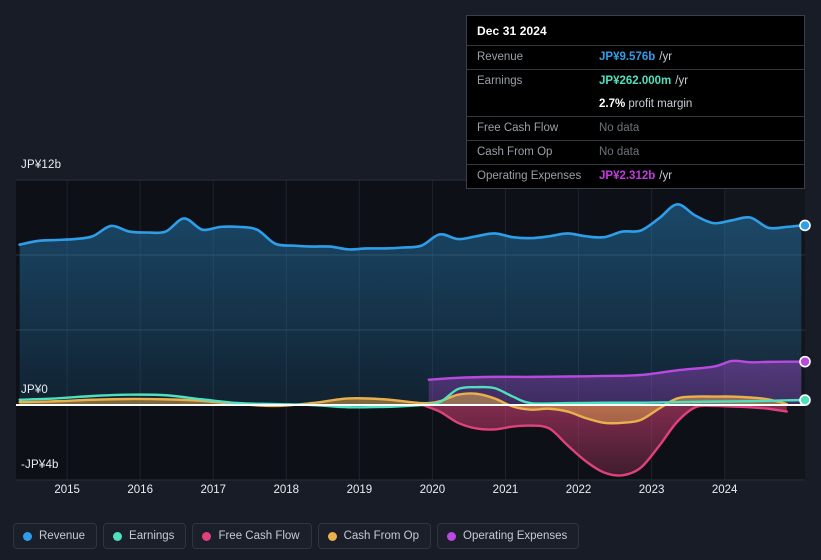  What do you see at coordinates (140, 490) in the screenshot?
I see `x-axis-tick-label: 2016` at bounding box center [140, 490].